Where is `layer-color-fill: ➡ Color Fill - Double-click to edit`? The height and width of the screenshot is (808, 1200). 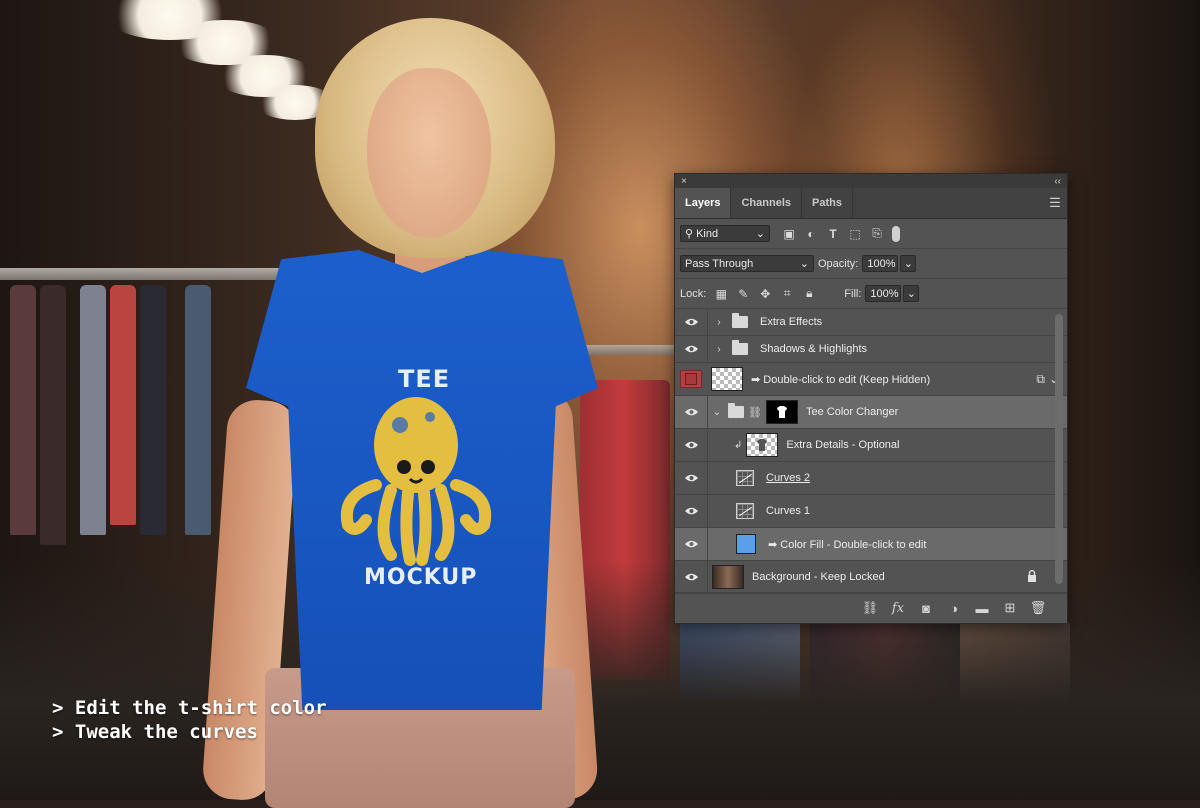
layer-color-fill: ➡ Color Fill - Double-click to edit is located at coordinates (871, 544).